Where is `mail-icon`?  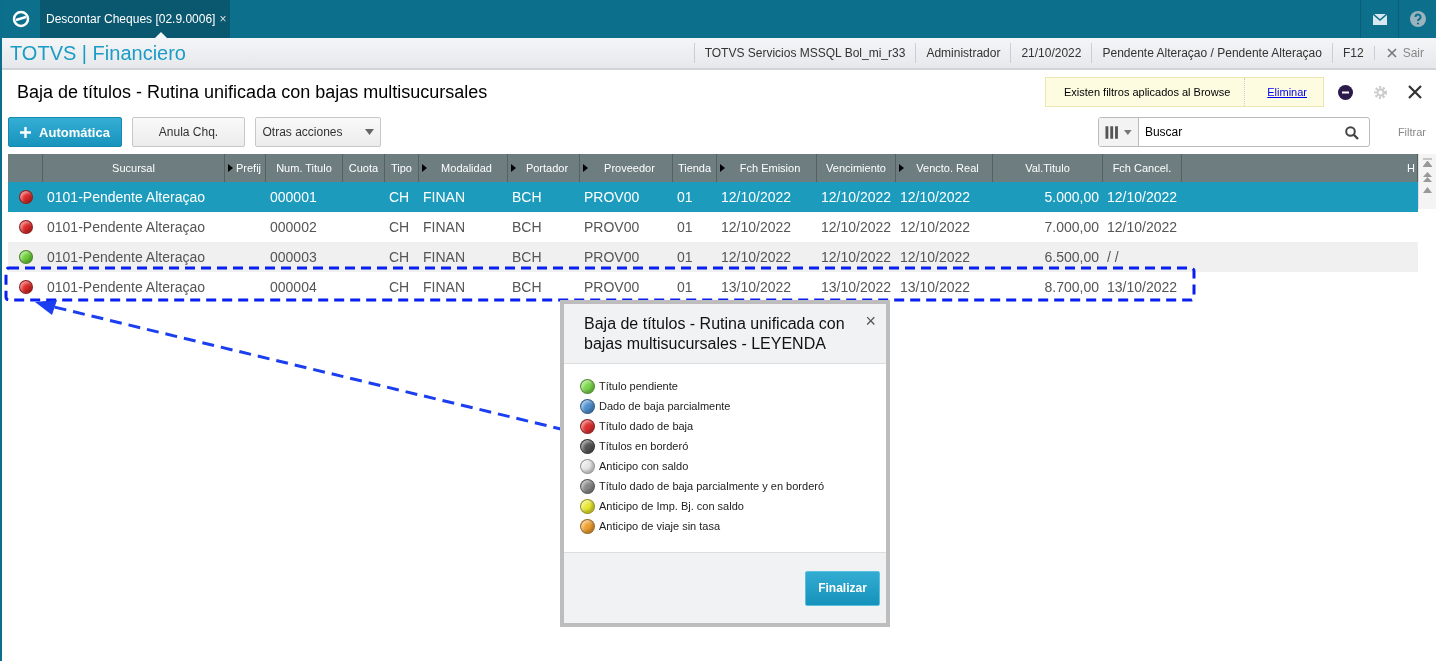
mail-icon is located at coordinates (1379, 19).